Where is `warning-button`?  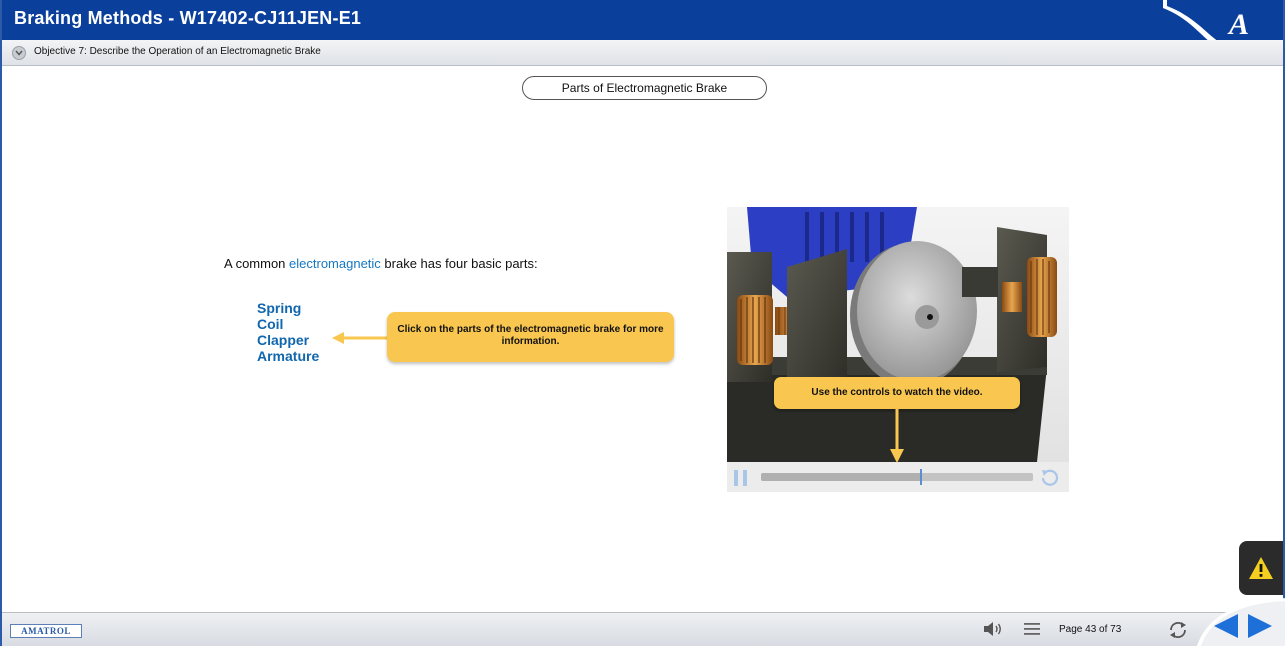 warning-button is located at coordinates (1261, 568).